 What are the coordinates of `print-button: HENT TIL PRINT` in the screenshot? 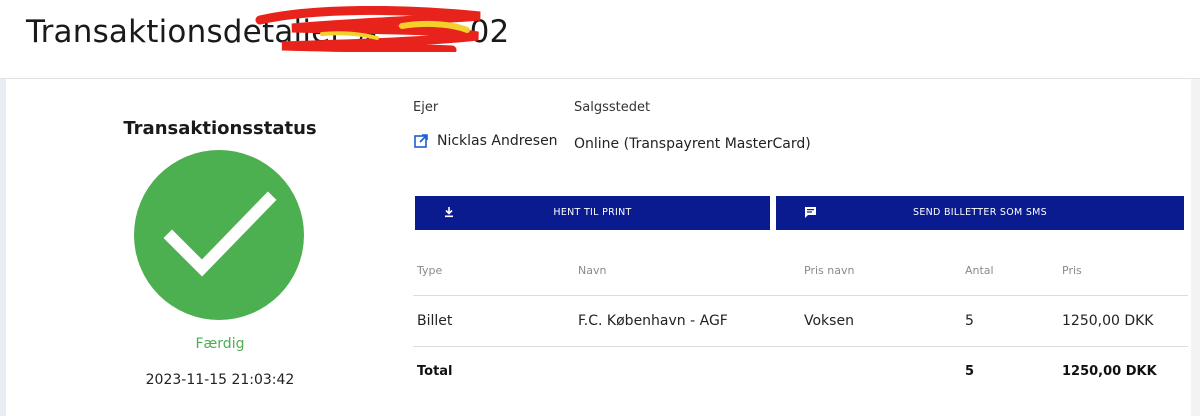 It's located at (592, 213).